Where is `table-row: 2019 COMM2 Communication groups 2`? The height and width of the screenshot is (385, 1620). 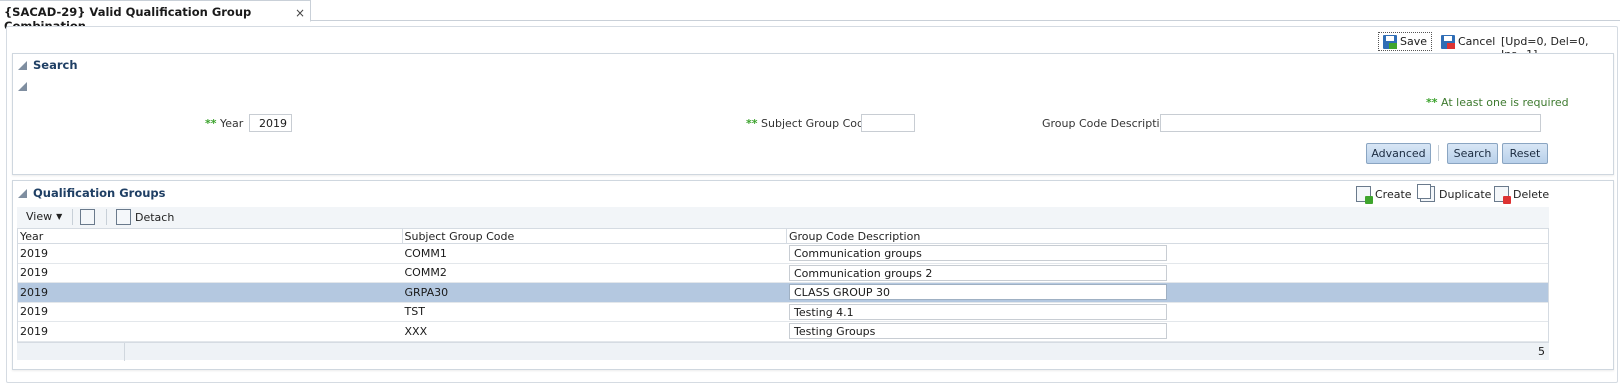 table-row: 2019 COMM2 Communication groups 2 is located at coordinates (783, 273).